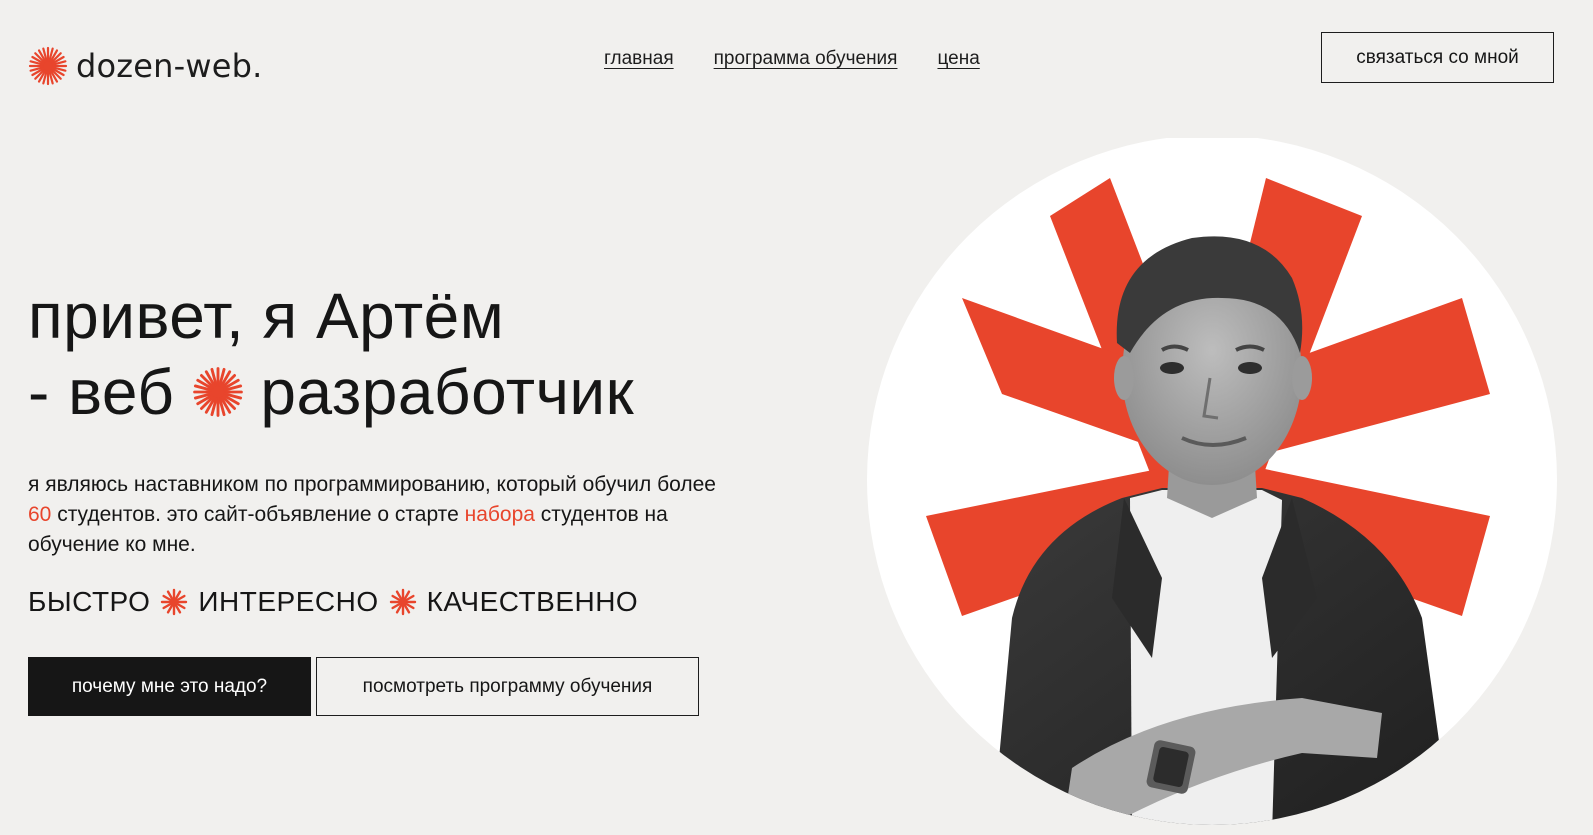  What do you see at coordinates (288, 601) in the screenshot?
I see `tagline-interesting: ИНТЕРЕСНО` at bounding box center [288, 601].